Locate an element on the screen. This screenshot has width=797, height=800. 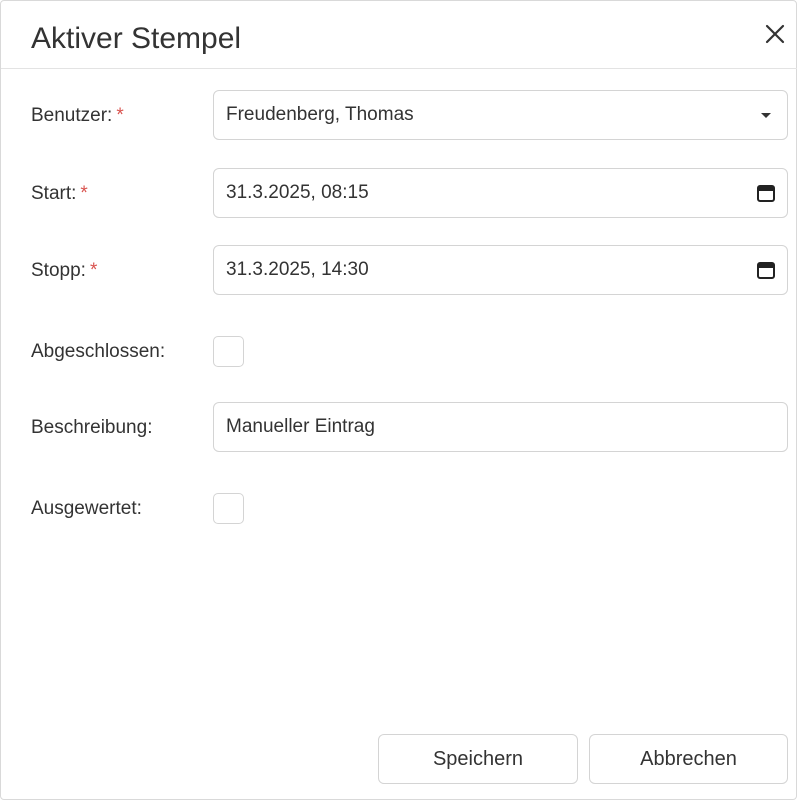
start-datetime-value: 31.3.2025, 08:15 is located at coordinates (297, 192).